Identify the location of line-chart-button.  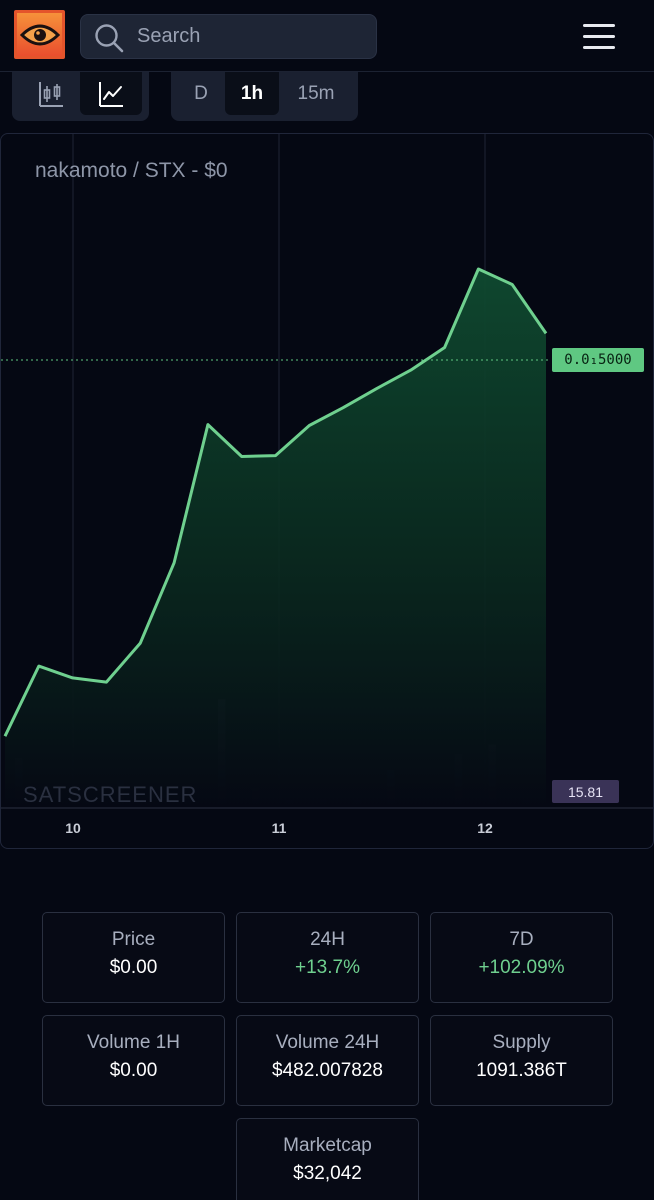
(111, 93).